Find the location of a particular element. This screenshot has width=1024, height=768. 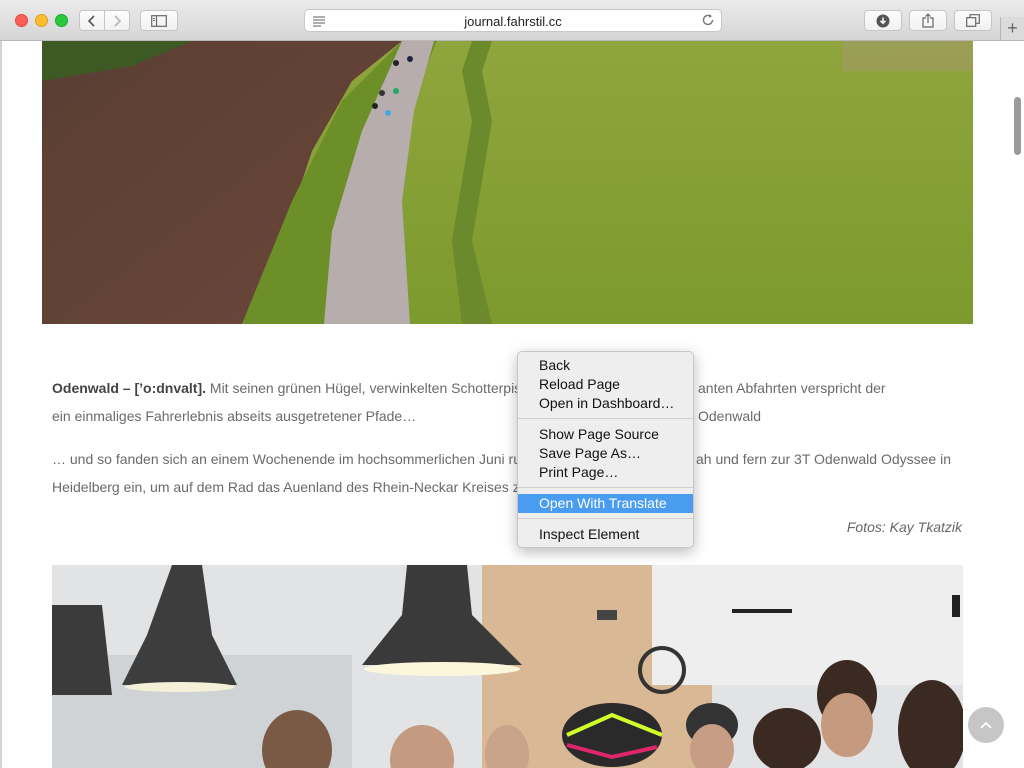

intro-text-tail: anten Abfahrten verspricht der Odenwald is located at coordinates (792, 402).